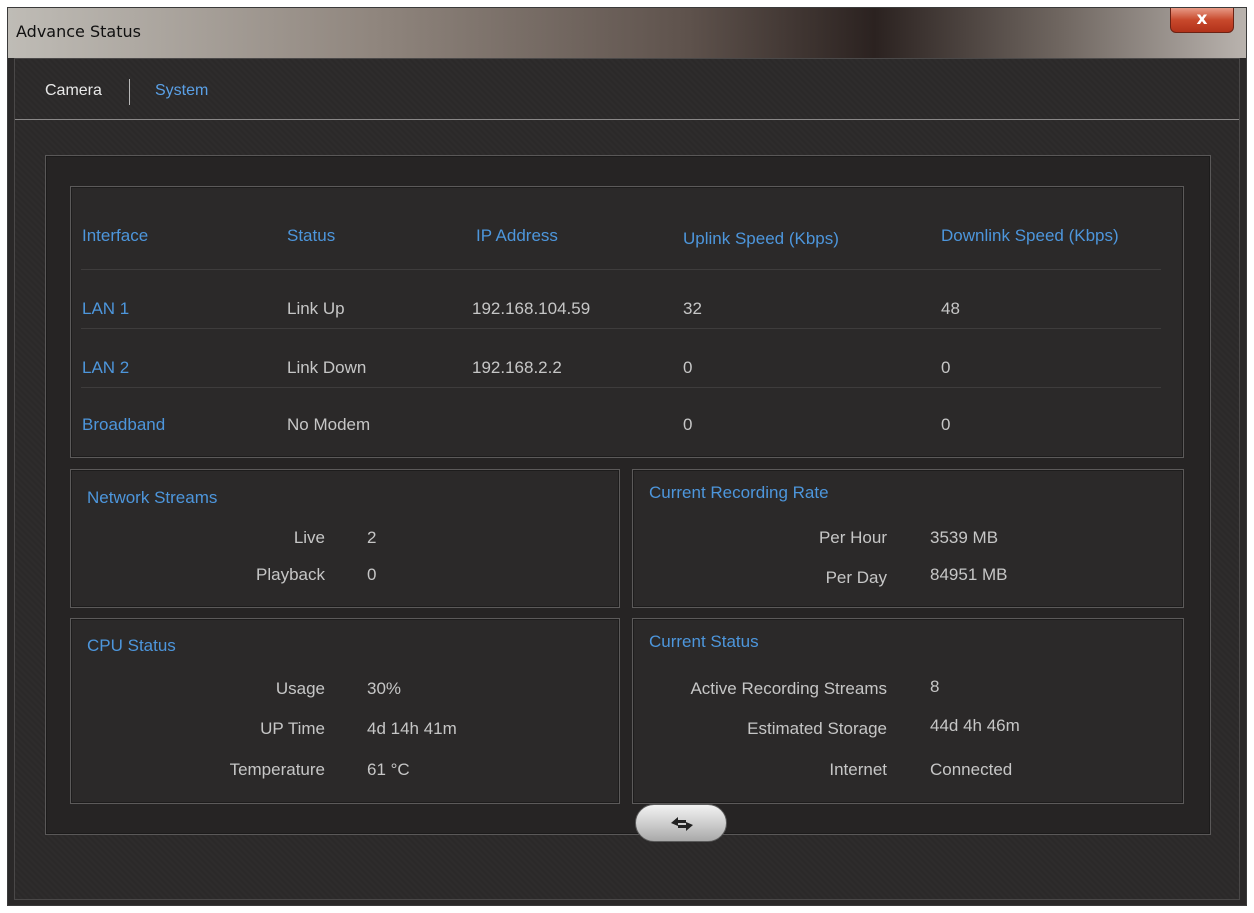 This screenshot has height=913, width=1254. Describe the element at coordinates (971, 769) in the screenshot. I see `internet-value: Connected` at that location.